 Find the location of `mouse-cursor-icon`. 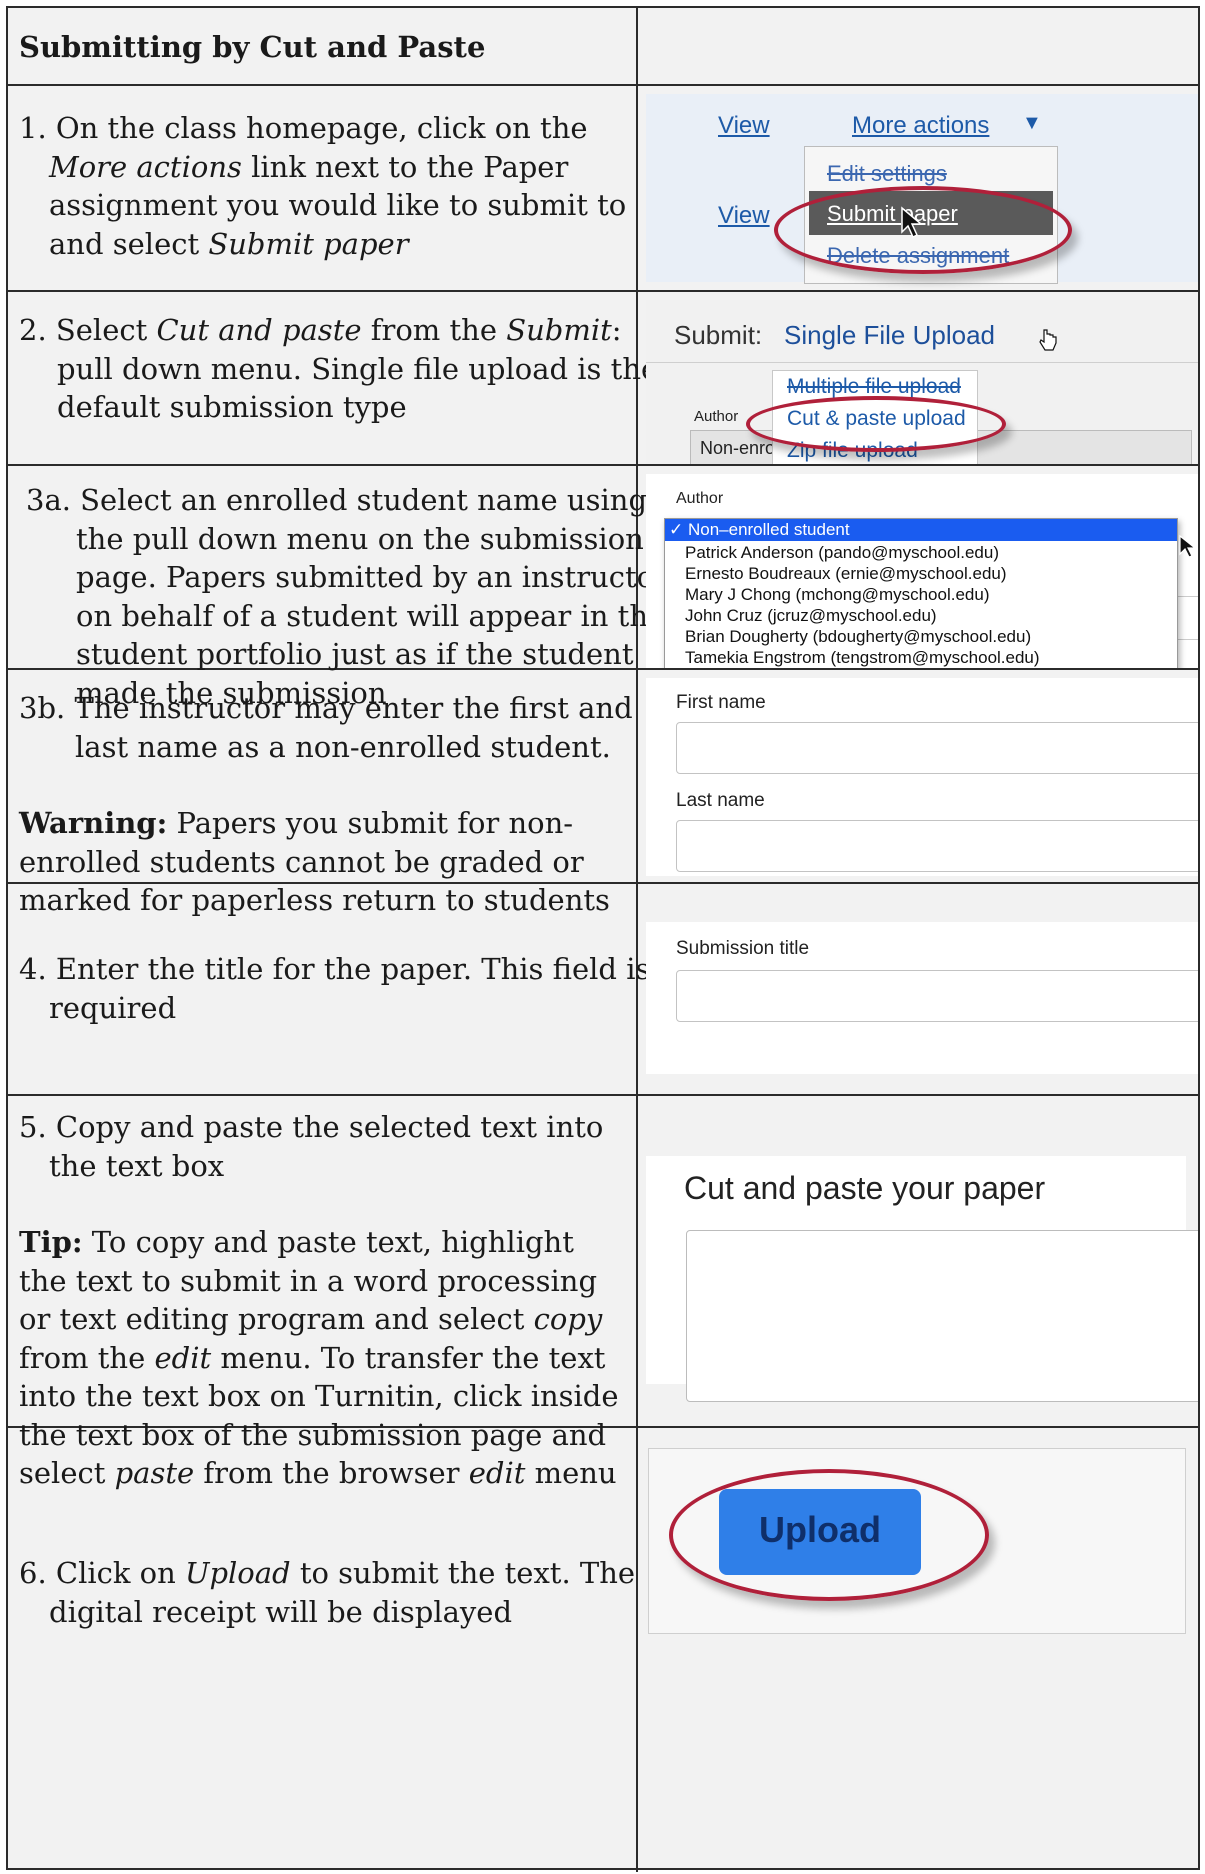

mouse-cursor-icon is located at coordinates (1187, 546).